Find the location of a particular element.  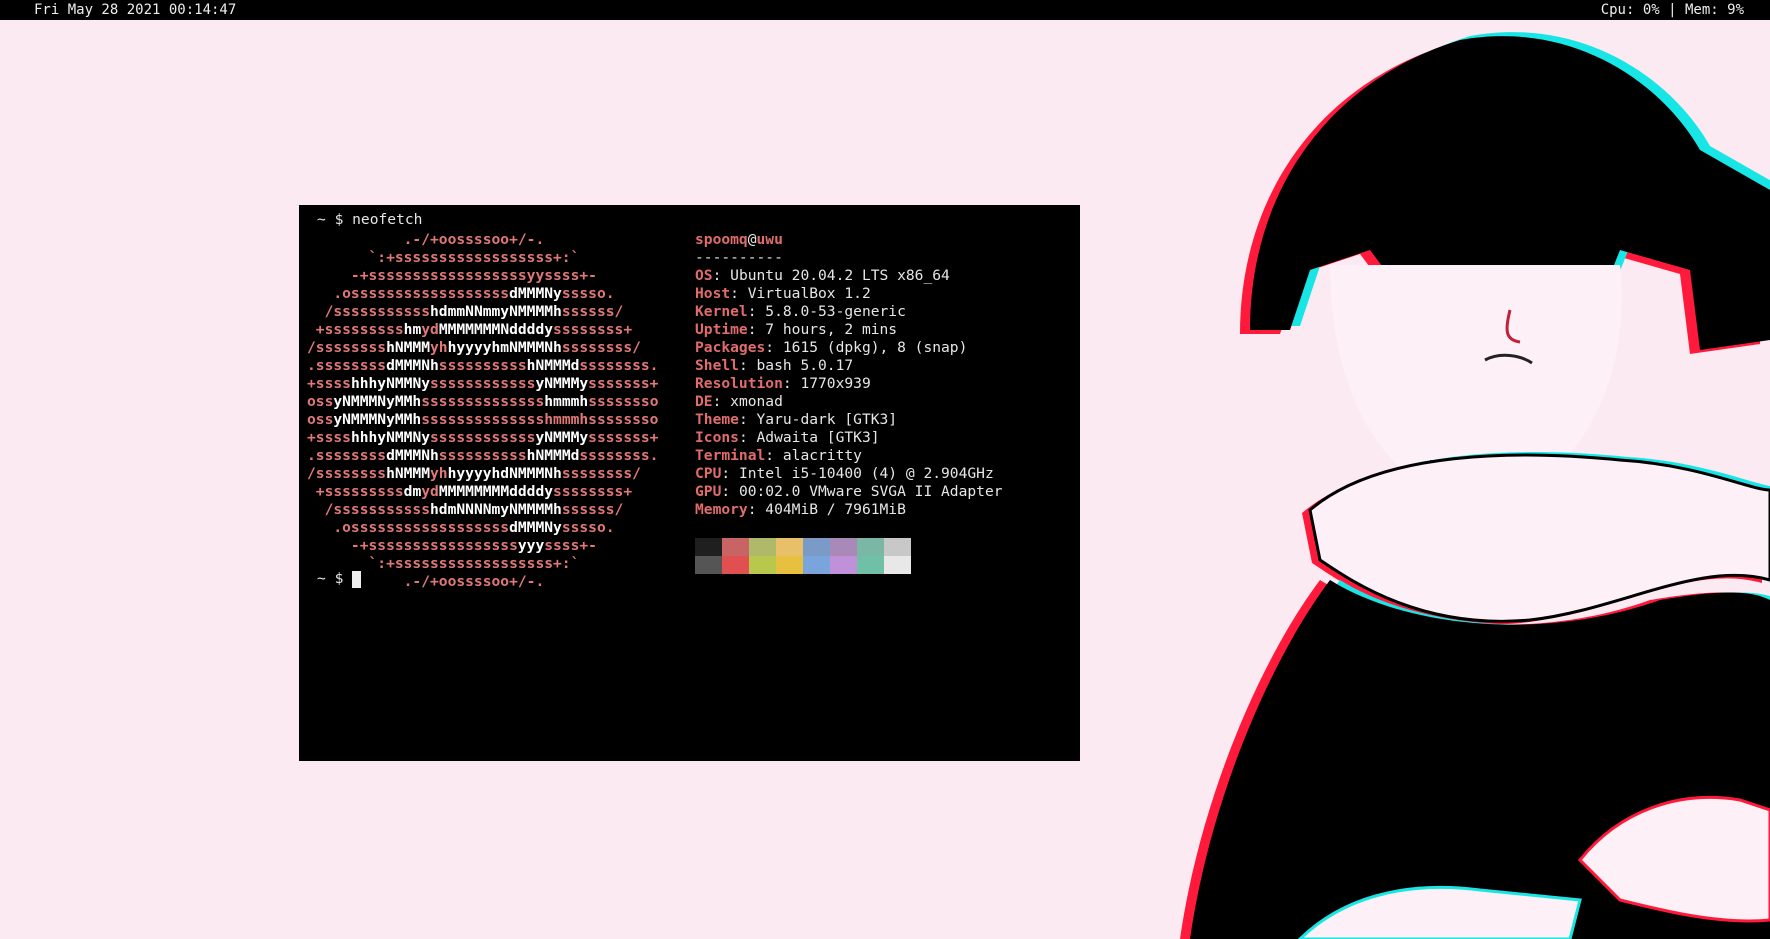

ascii-segment: hNMMMd is located at coordinates (553, 455).